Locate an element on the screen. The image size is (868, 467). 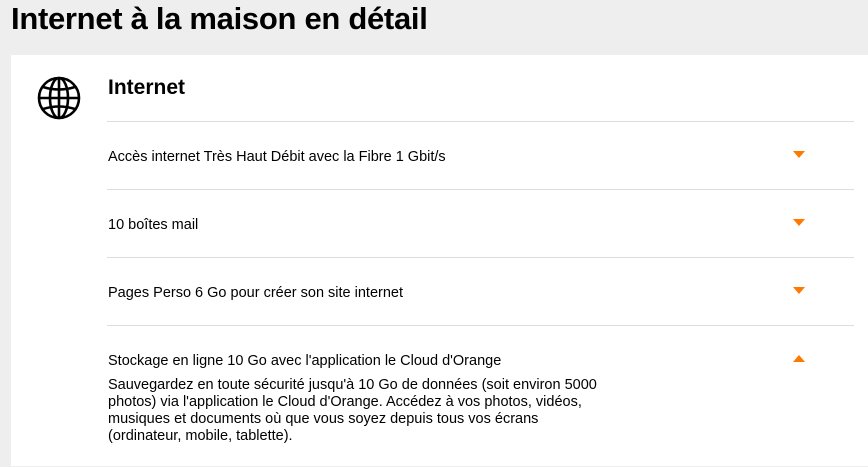
section-title: Internet is located at coordinates (147, 87).